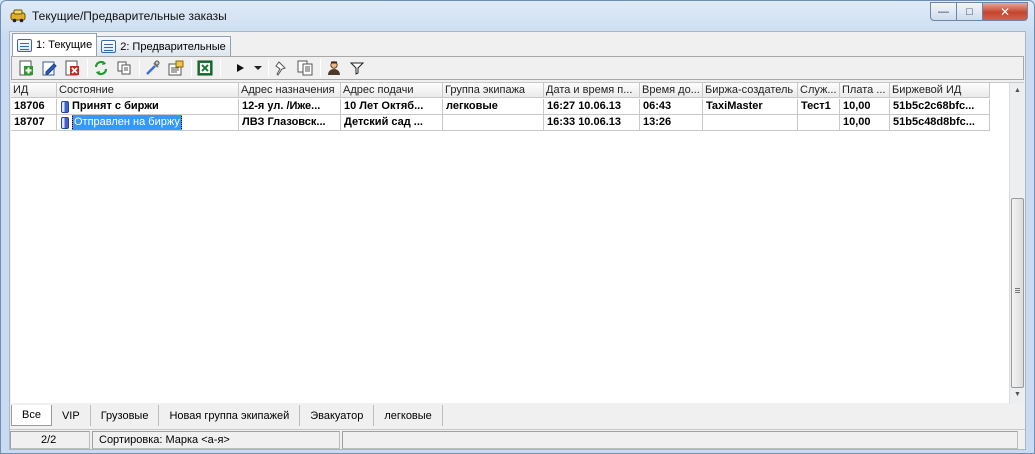  I want to click on status-bar: 2/2 Сортировка: Марка <а-я>, so click(517, 439).